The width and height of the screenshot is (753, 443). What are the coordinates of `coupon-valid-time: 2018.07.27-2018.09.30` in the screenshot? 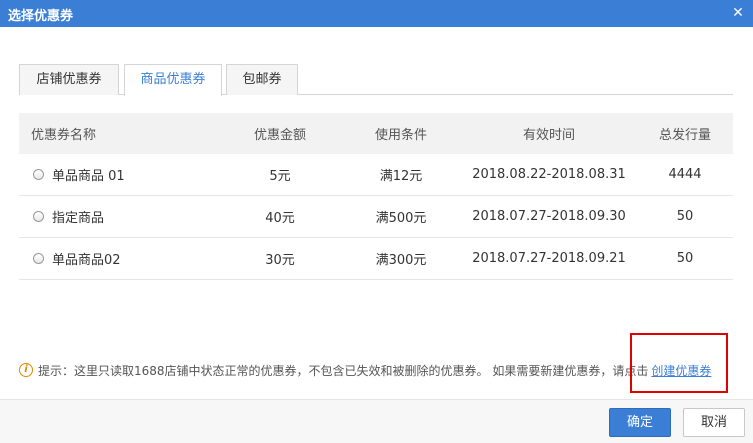 It's located at (549, 216).